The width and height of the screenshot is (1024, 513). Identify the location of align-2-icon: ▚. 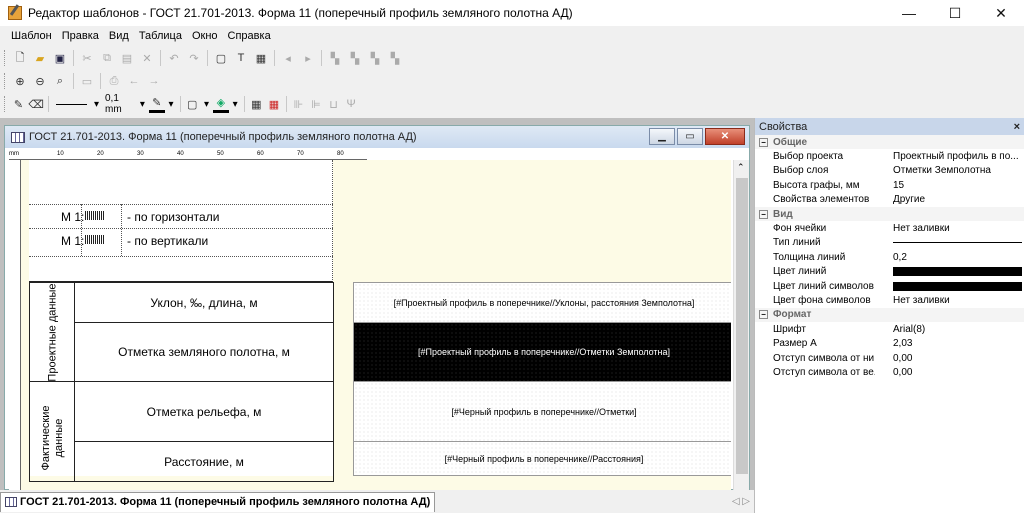
(355, 58).